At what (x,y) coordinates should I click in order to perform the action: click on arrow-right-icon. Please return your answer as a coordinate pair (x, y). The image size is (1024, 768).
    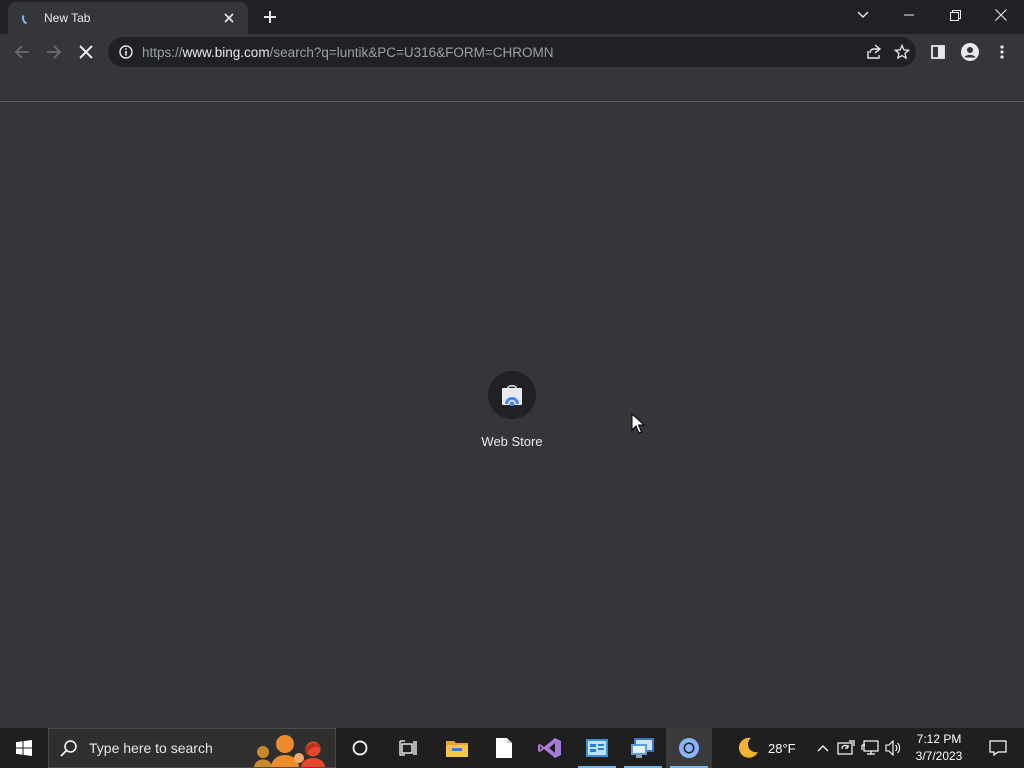
    Looking at the image, I should click on (54, 52).